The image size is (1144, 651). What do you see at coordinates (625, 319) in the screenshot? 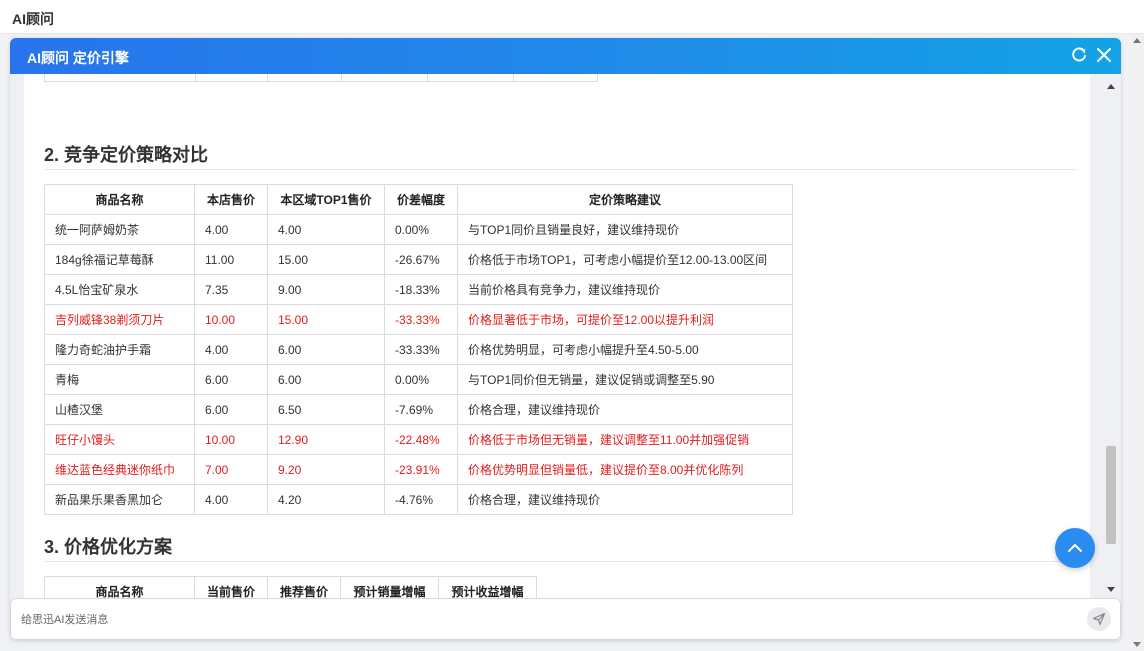
I see `table-cell: 价格显著低于市场，可提价至12.00以提升利润` at bounding box center [625, 319].